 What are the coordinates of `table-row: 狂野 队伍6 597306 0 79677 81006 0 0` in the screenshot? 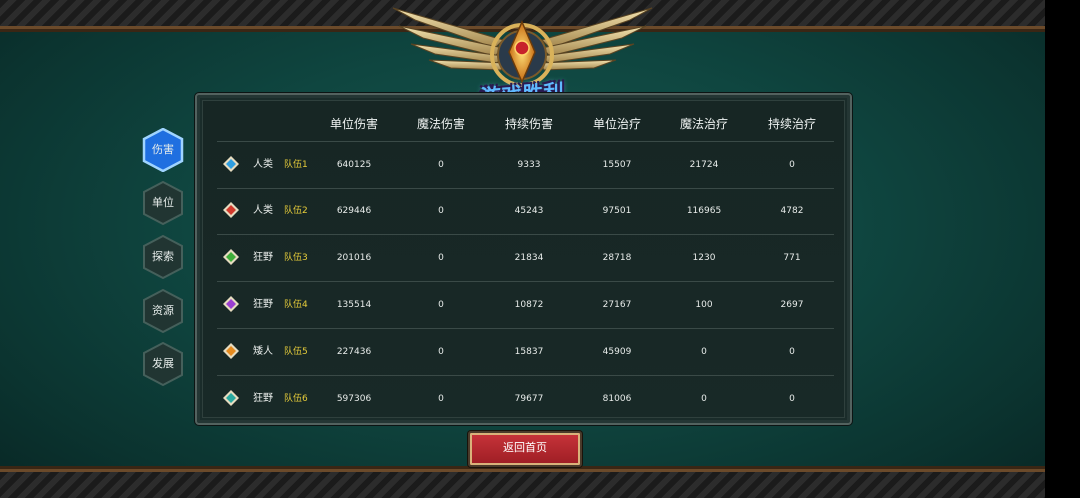 It's located at (525, 399).